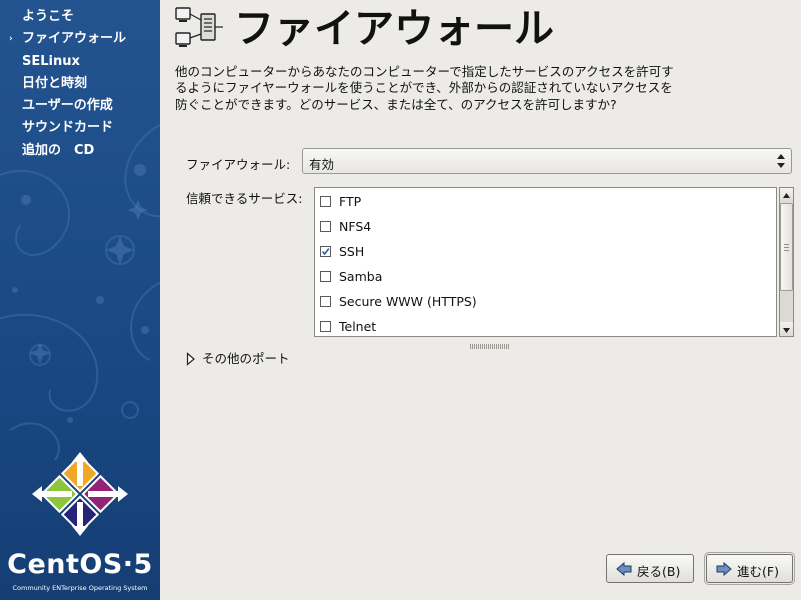 This screenshot has width=801, height=600. Describe the element at coordinates (490, 346) in the screenshot. I see `pane-resize-handle` at that location.